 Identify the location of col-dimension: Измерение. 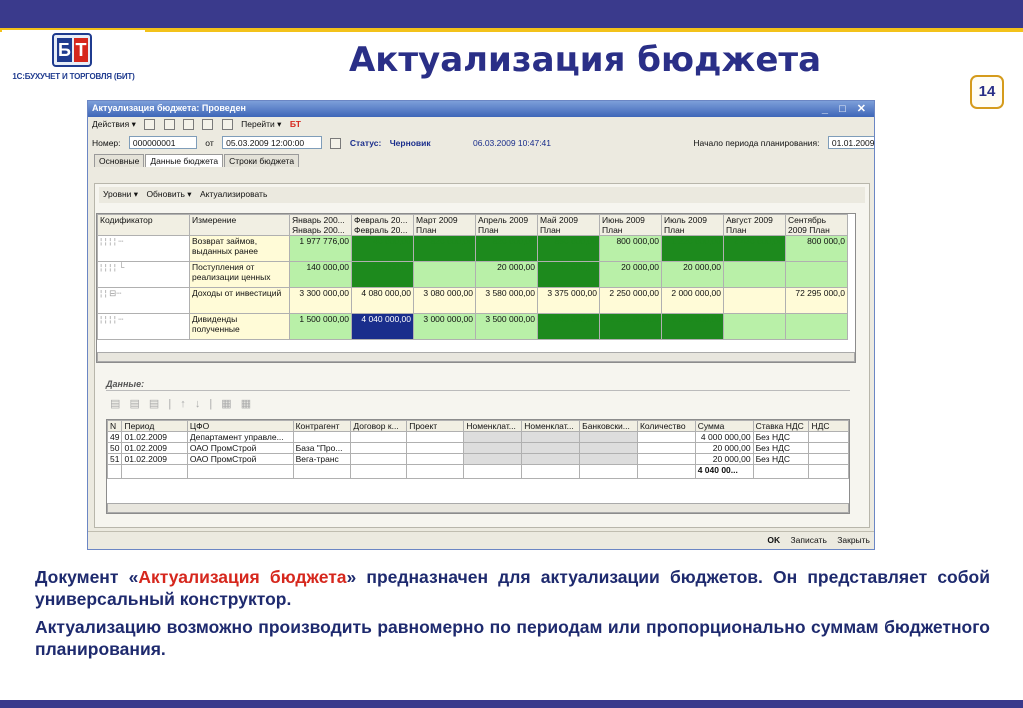
(239, 225).